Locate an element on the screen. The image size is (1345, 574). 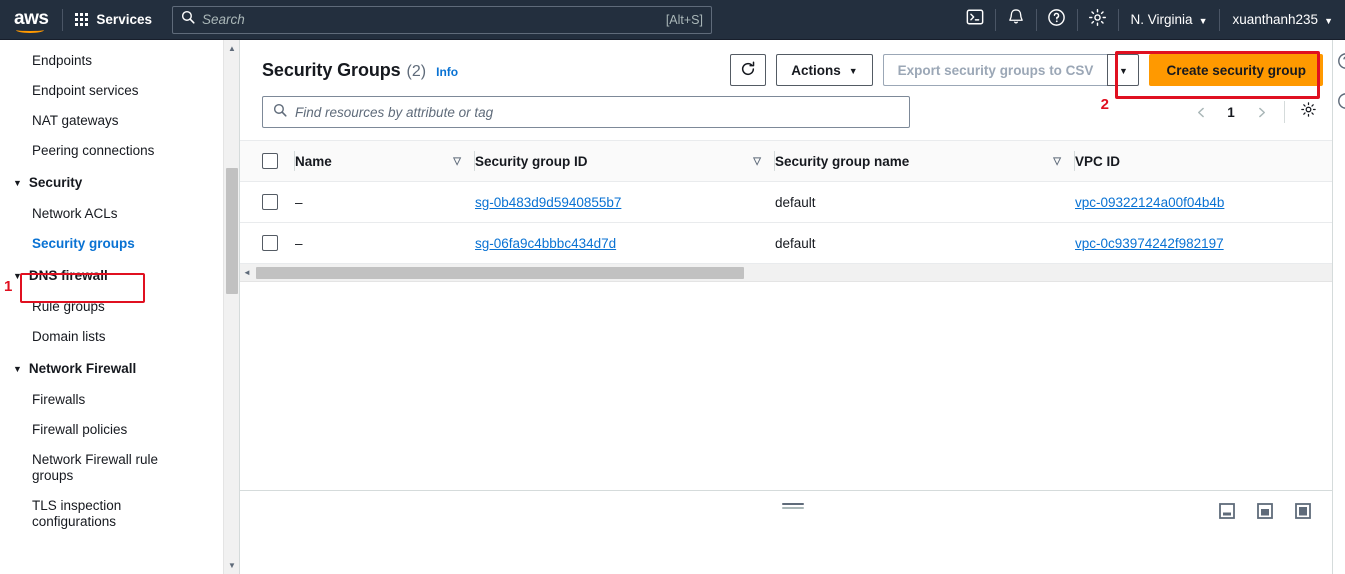
top-navigation-bar: aws Services [Alt+S] is located at coordinates (672, 20).